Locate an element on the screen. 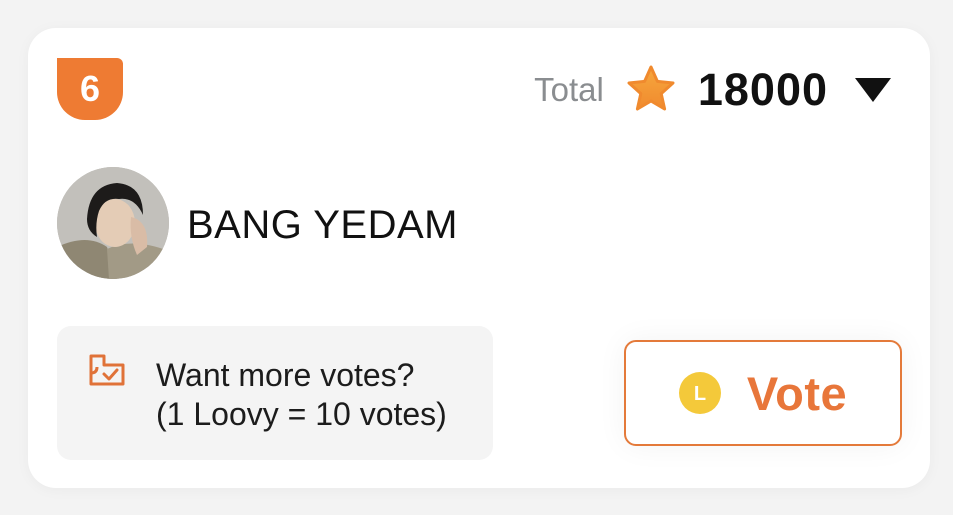 The image size is (953, 515). ticket-check-icon is located at coordinates (107, 370).